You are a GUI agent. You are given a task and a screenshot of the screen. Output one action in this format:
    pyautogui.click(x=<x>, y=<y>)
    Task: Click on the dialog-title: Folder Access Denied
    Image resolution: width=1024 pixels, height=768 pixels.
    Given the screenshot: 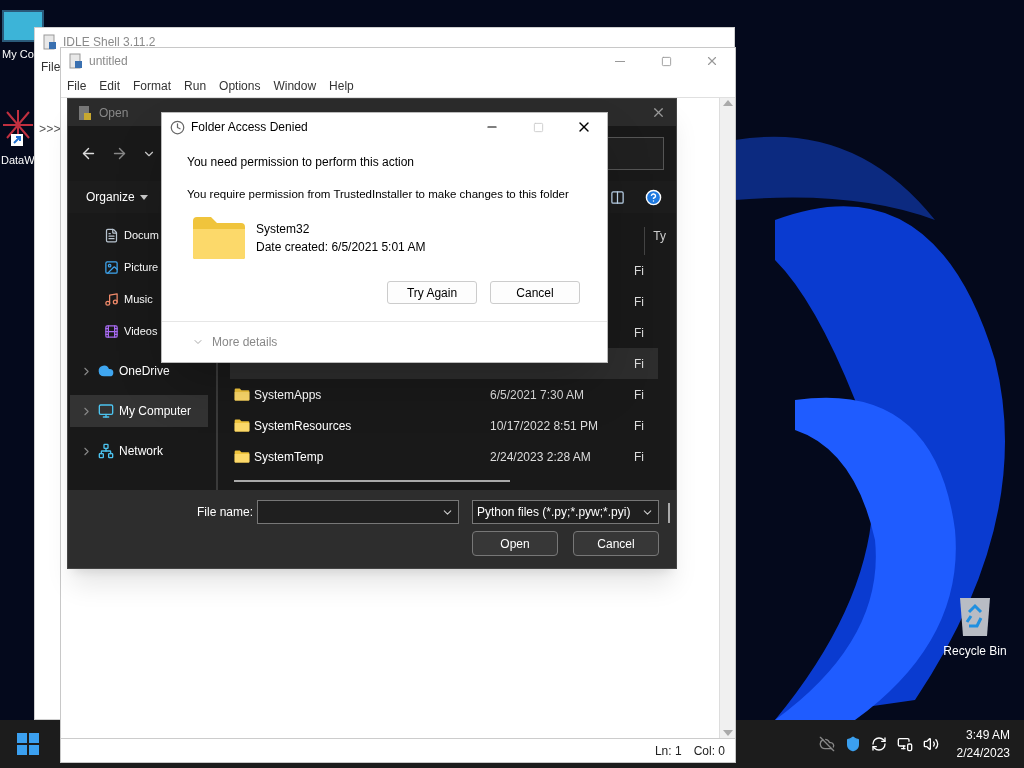 What is the action you would take?
    pyautogui.click(x=249, y=127)
    